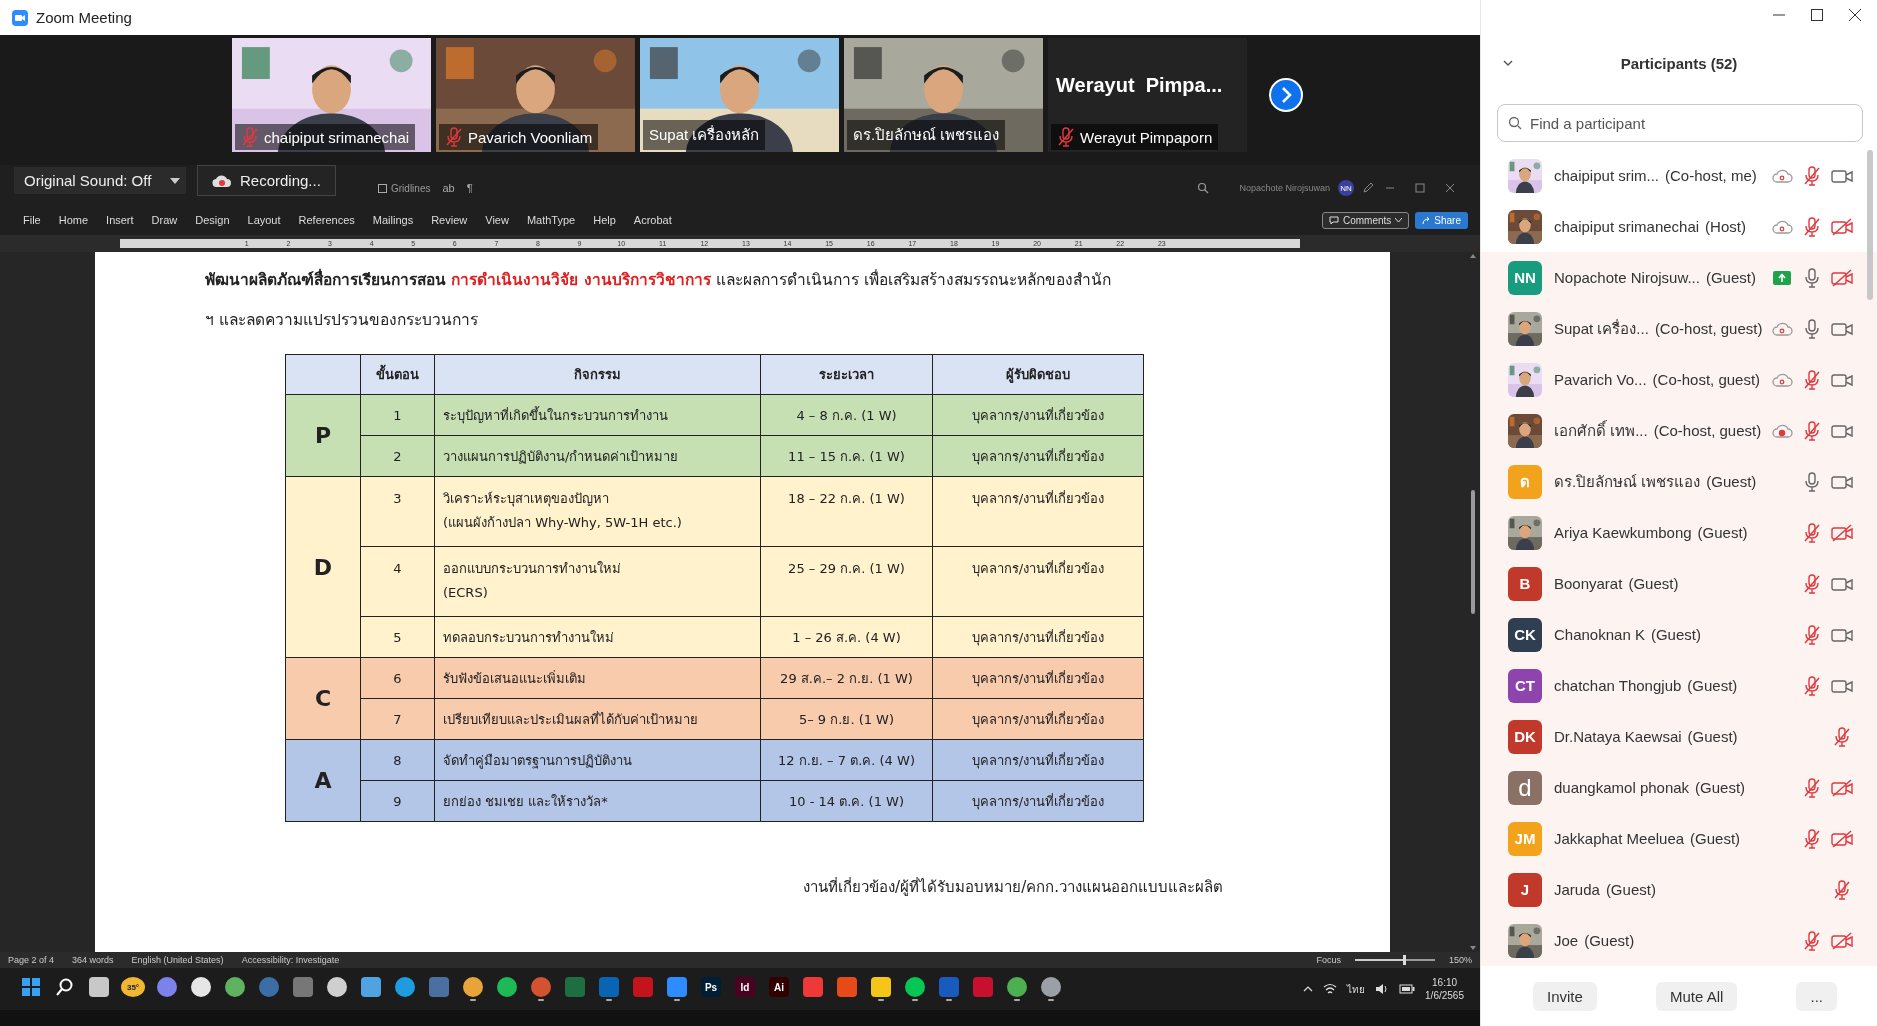 The image size is (1877, 1026). What do you see at coordinates (1679, 481) in the screenshot?
I see `participant-row: ด ดร.ปิยลักษณ์ เพชรแอง (Guest)` at bounding box center [1679, 481].